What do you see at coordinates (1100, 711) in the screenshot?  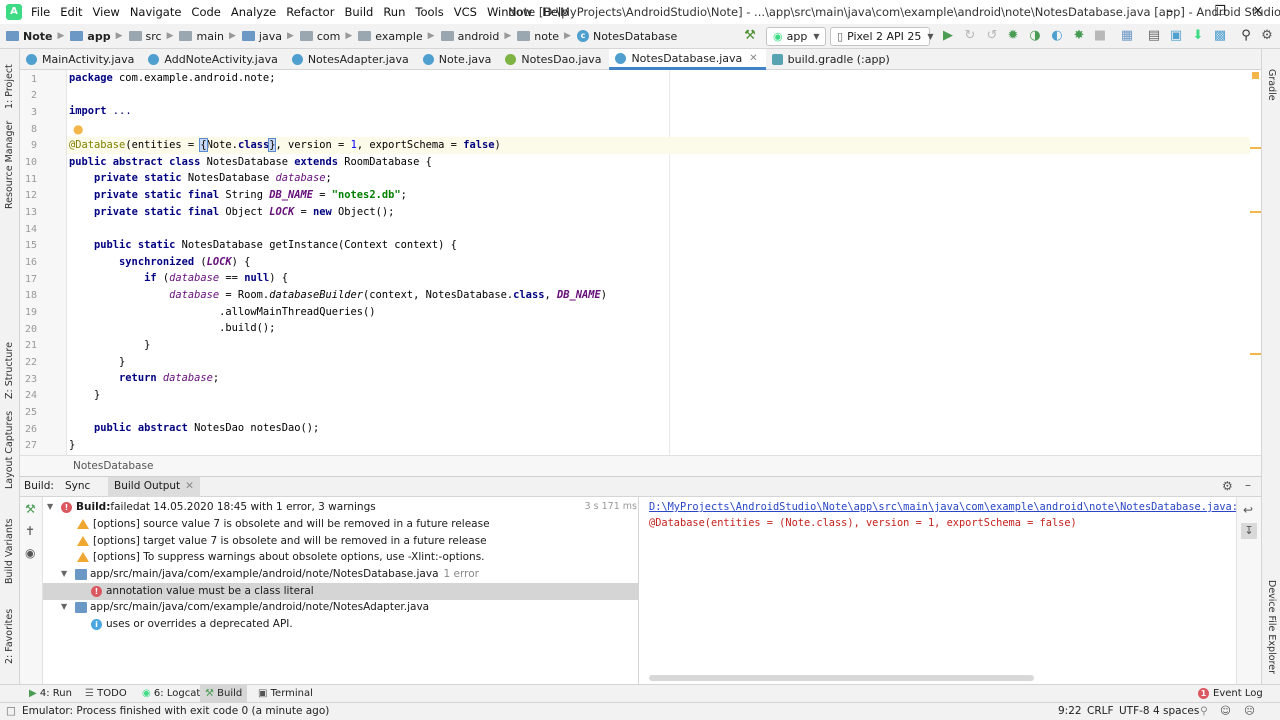 I see `line-separator: CRLF` at bounding box center [1100, 711].